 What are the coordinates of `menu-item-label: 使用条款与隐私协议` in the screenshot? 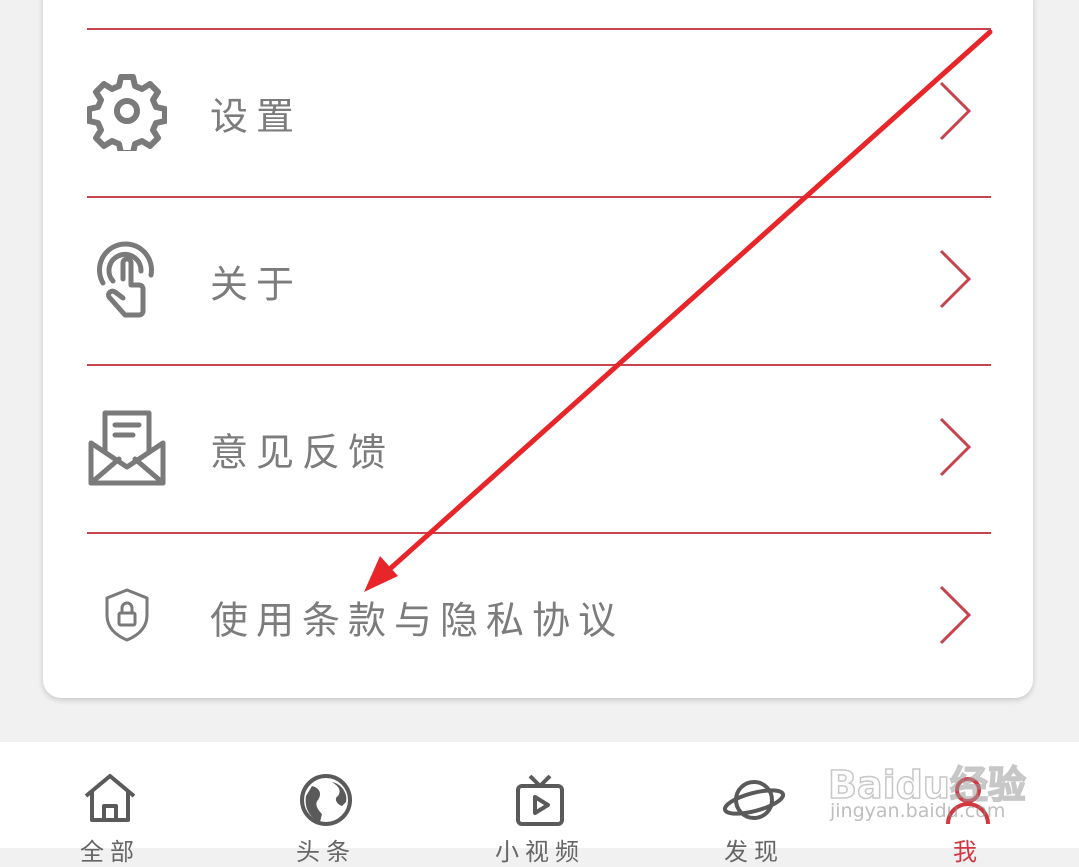 It's located at (417, 620).